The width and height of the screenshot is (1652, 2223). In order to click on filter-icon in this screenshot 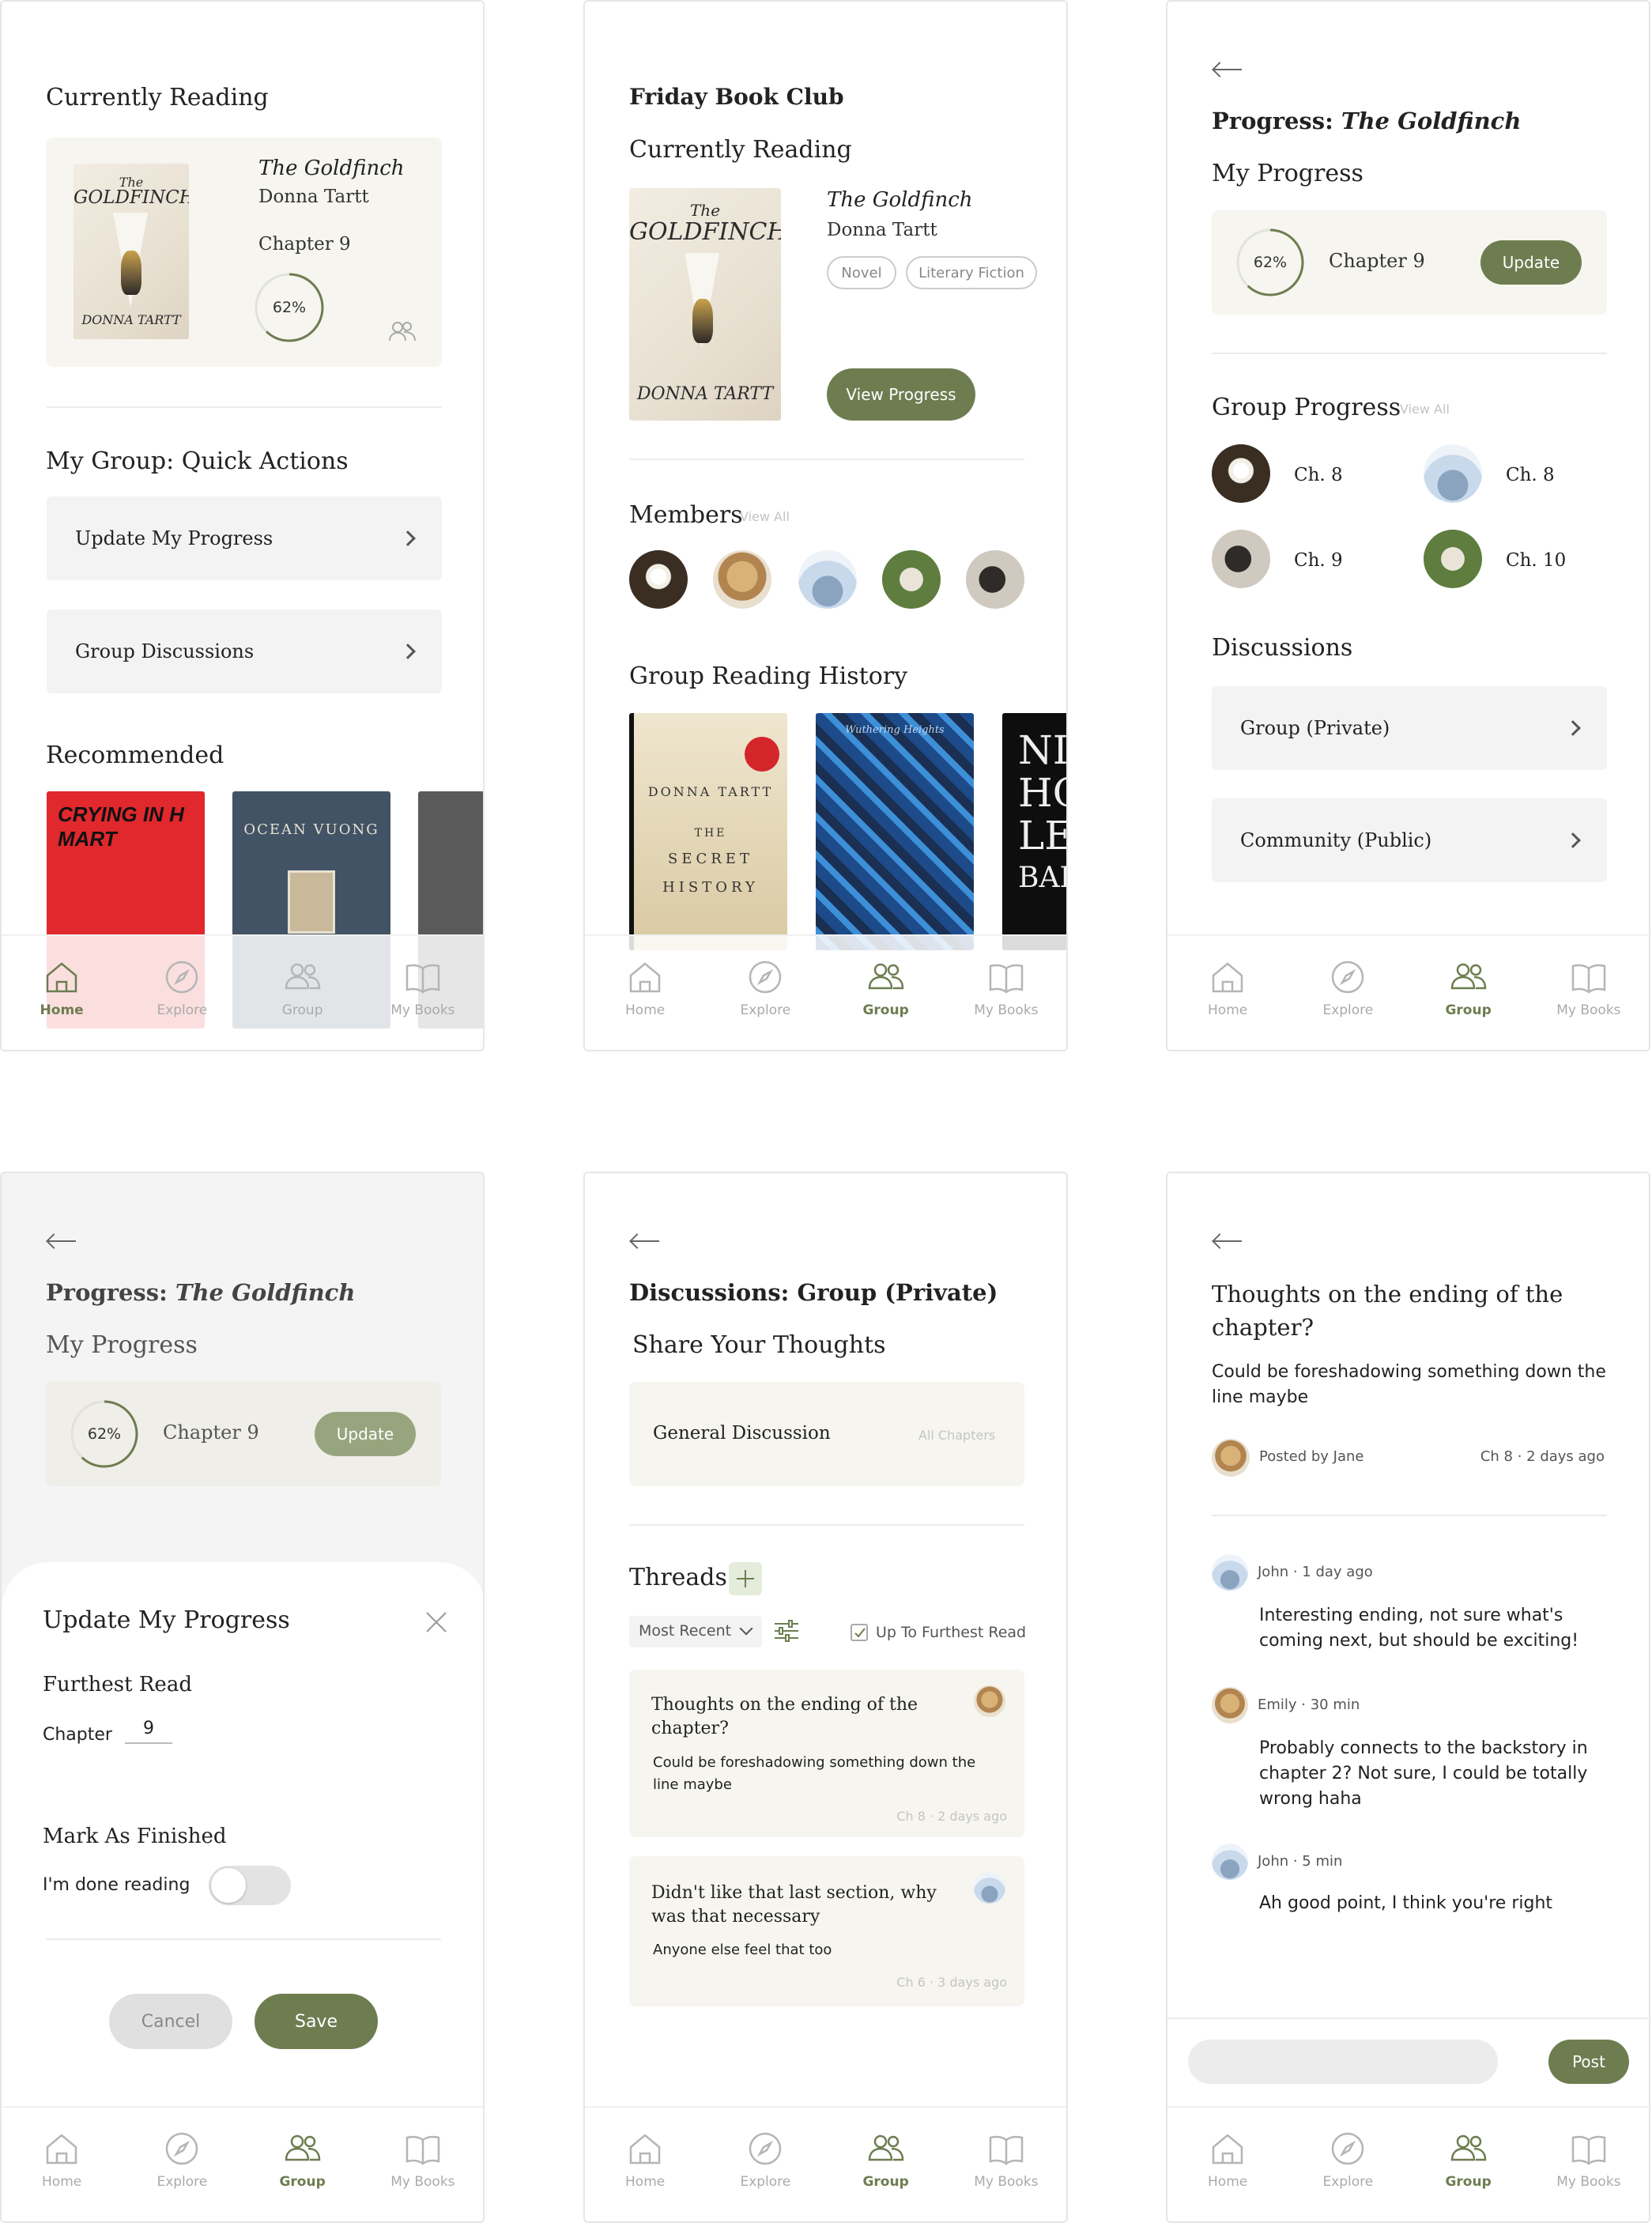, I will do `click(786, 1631)`.